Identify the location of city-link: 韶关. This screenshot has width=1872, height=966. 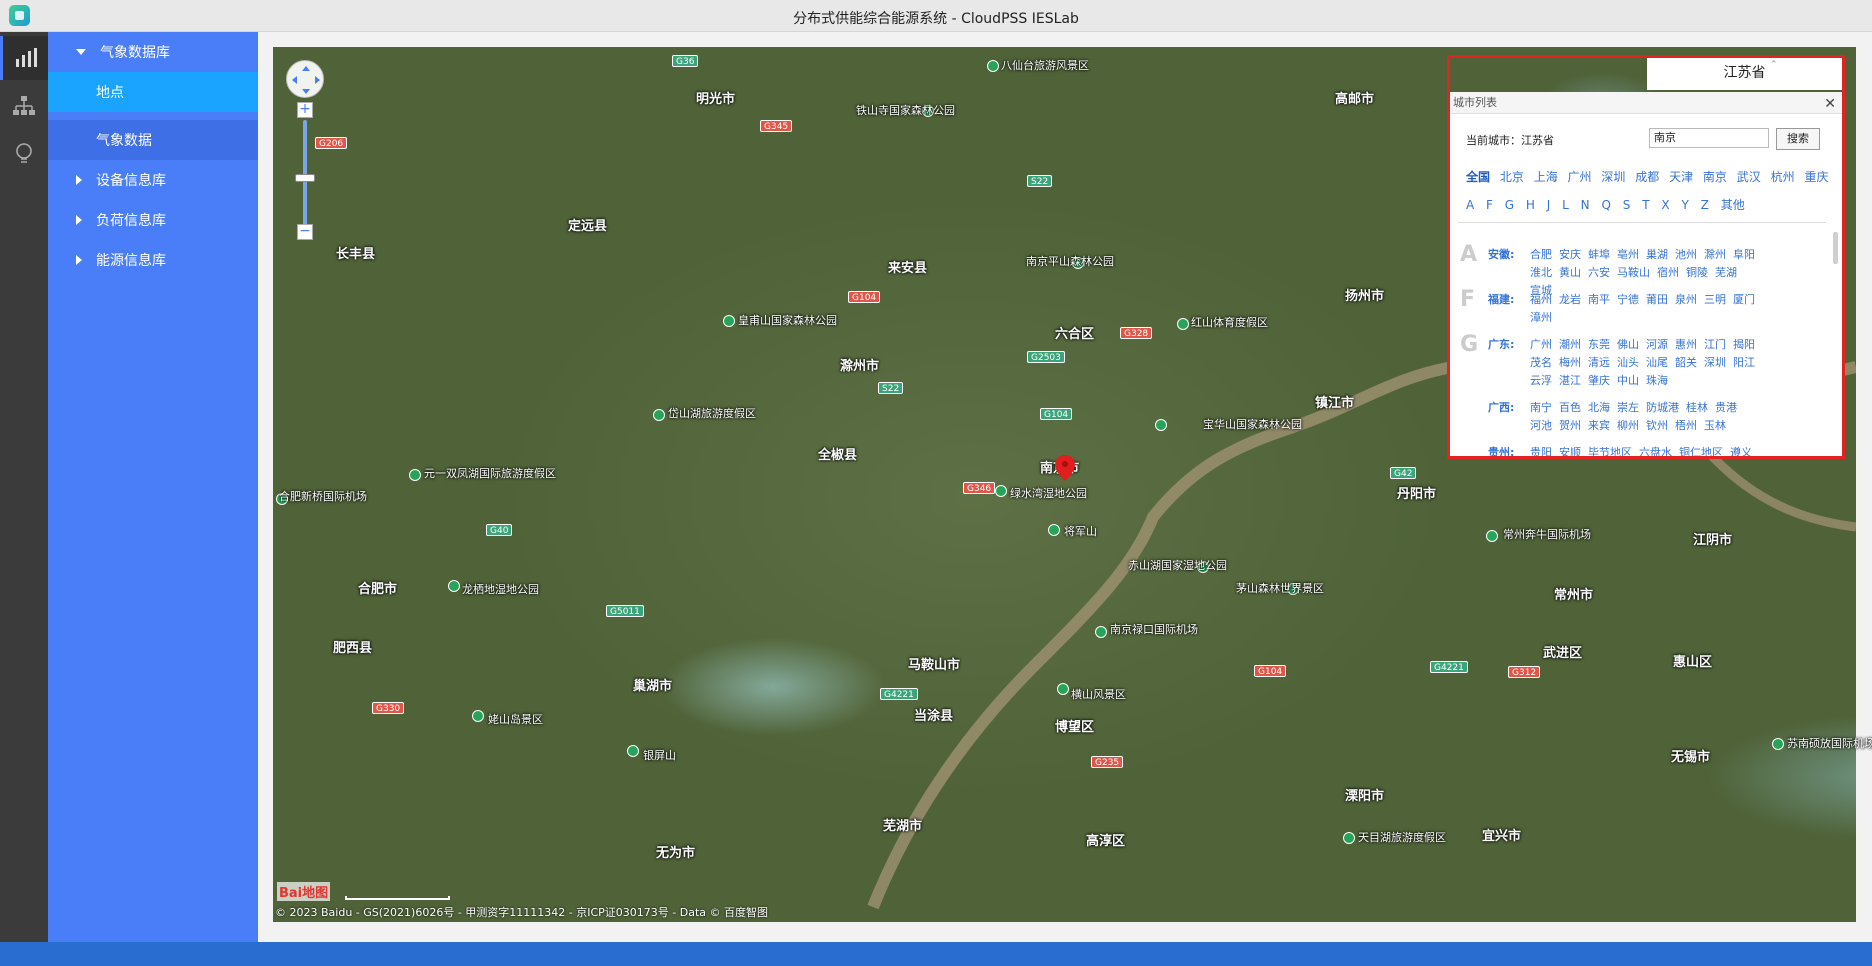
(1686, 363).